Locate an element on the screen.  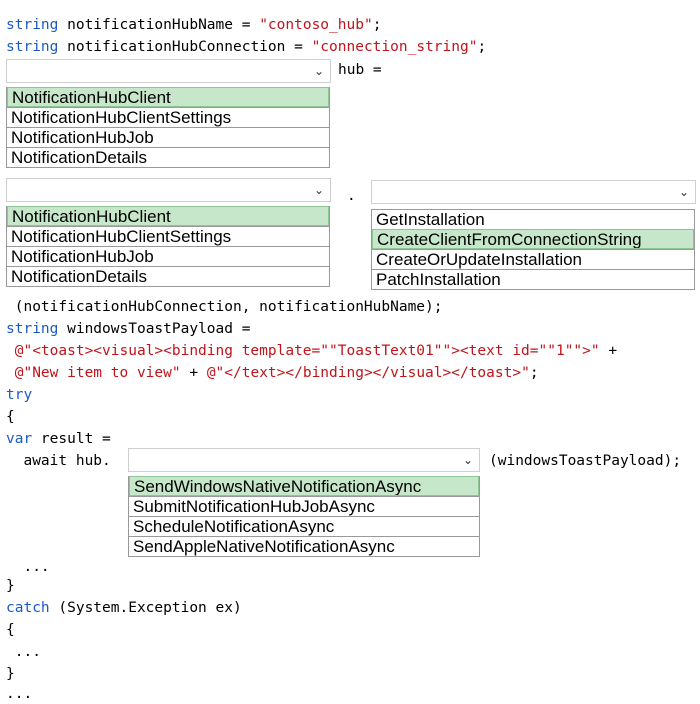
code-line-payload-decl: string windowsToastPayload = is located at coordinates (128, 329).